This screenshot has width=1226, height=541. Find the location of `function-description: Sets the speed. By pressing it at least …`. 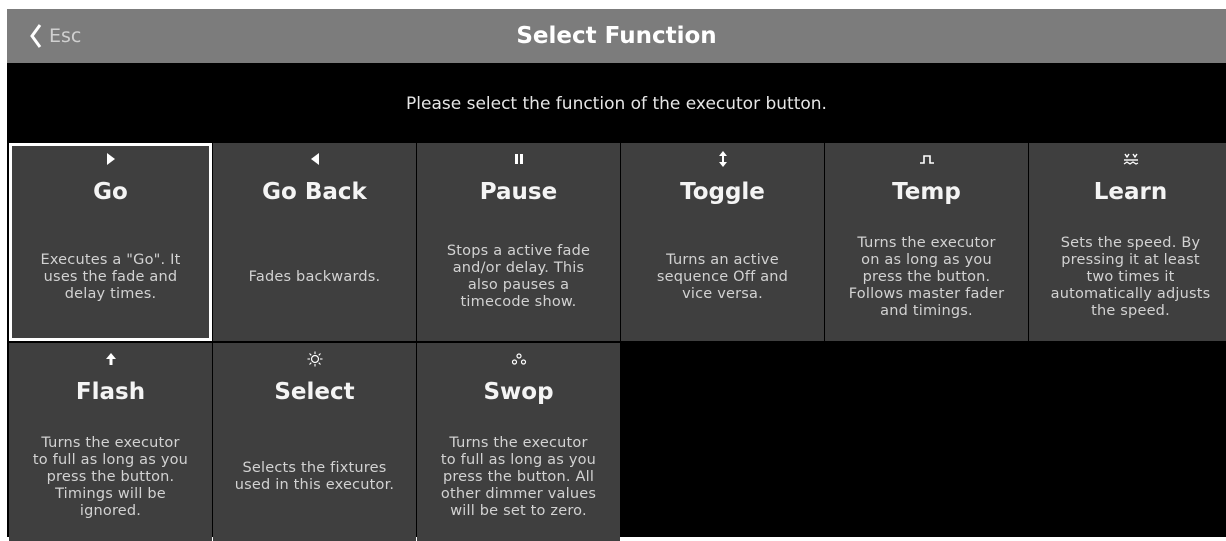

function-description: Sets the speed. By pressing it at least … is located at coordinates (1130, 276).